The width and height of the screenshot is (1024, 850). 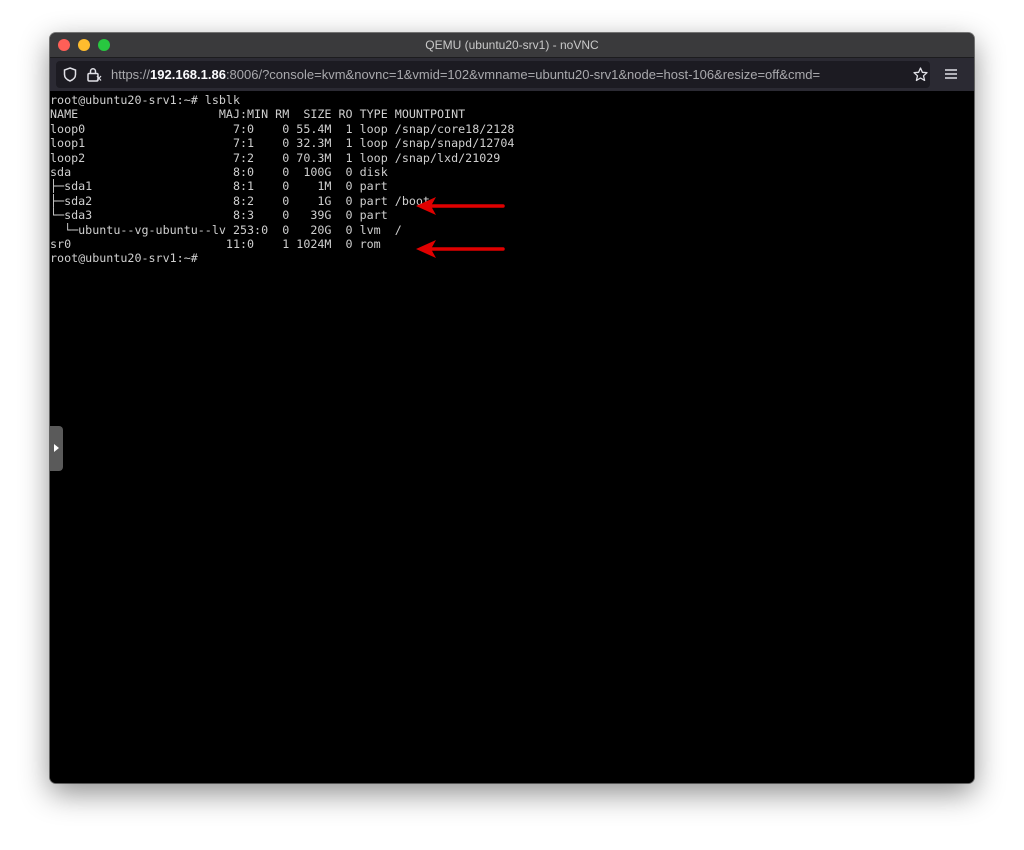 What do you see at coordinates (275, 157) in the screenshot?
I see `terminal-line: loop2 7:2 0 70.3M 1 loop /snap/lxd/21029` at bounding box center [275, 157].